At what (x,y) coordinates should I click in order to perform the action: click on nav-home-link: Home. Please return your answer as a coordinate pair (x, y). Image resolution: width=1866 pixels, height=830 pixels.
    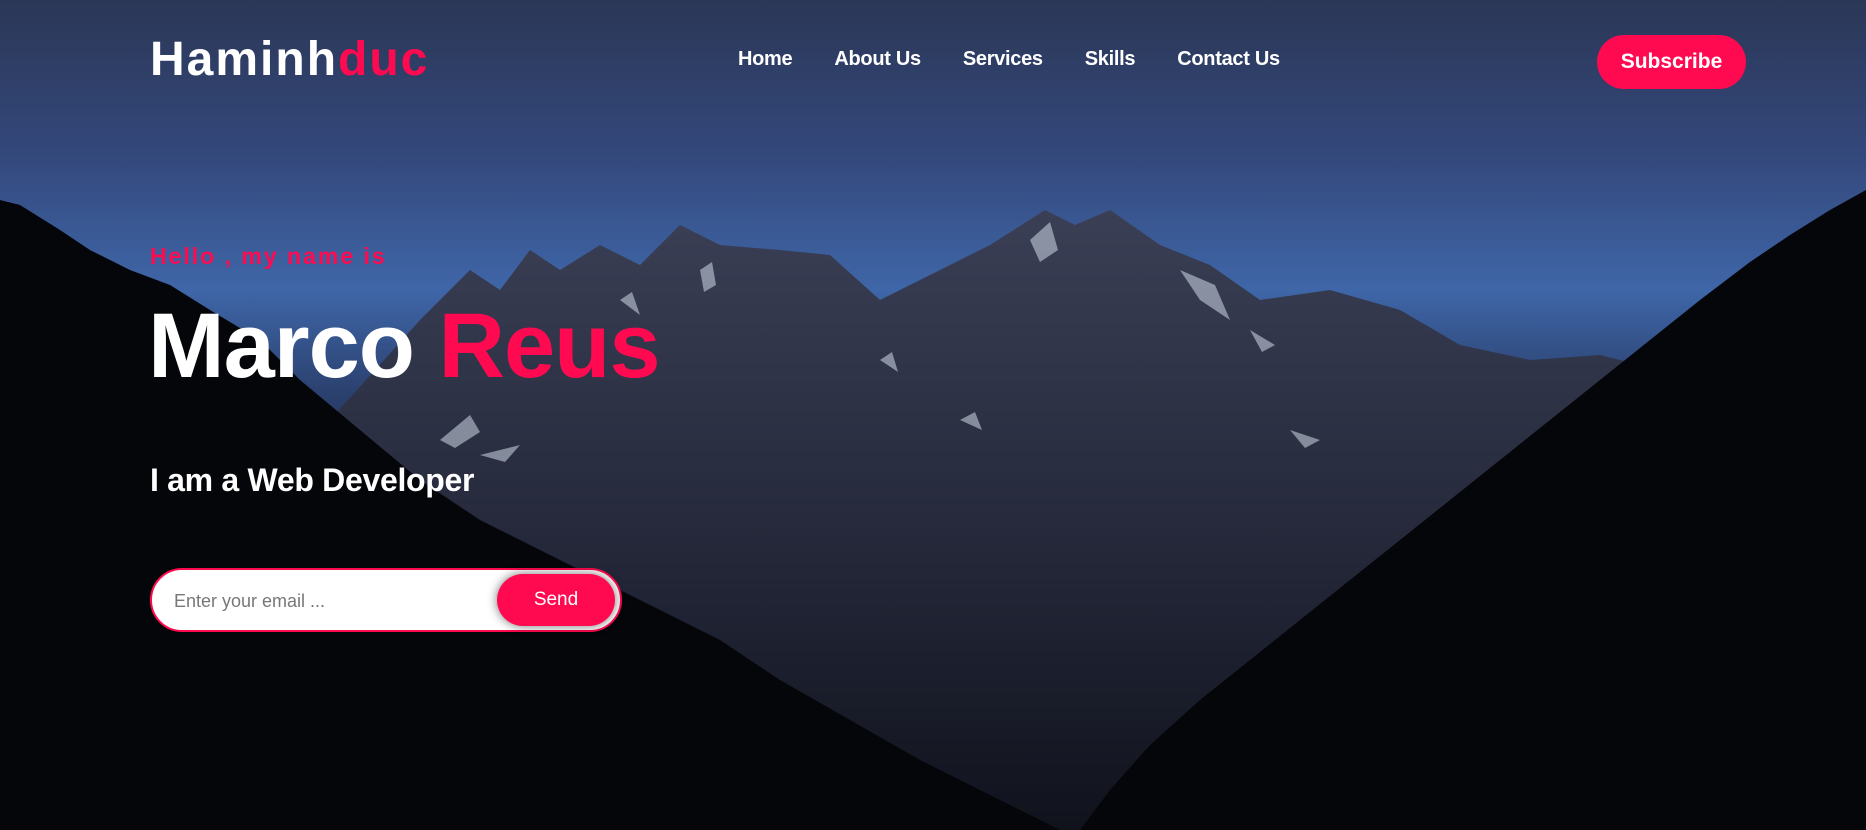
    Looking at the image, I should click on (765, 59).